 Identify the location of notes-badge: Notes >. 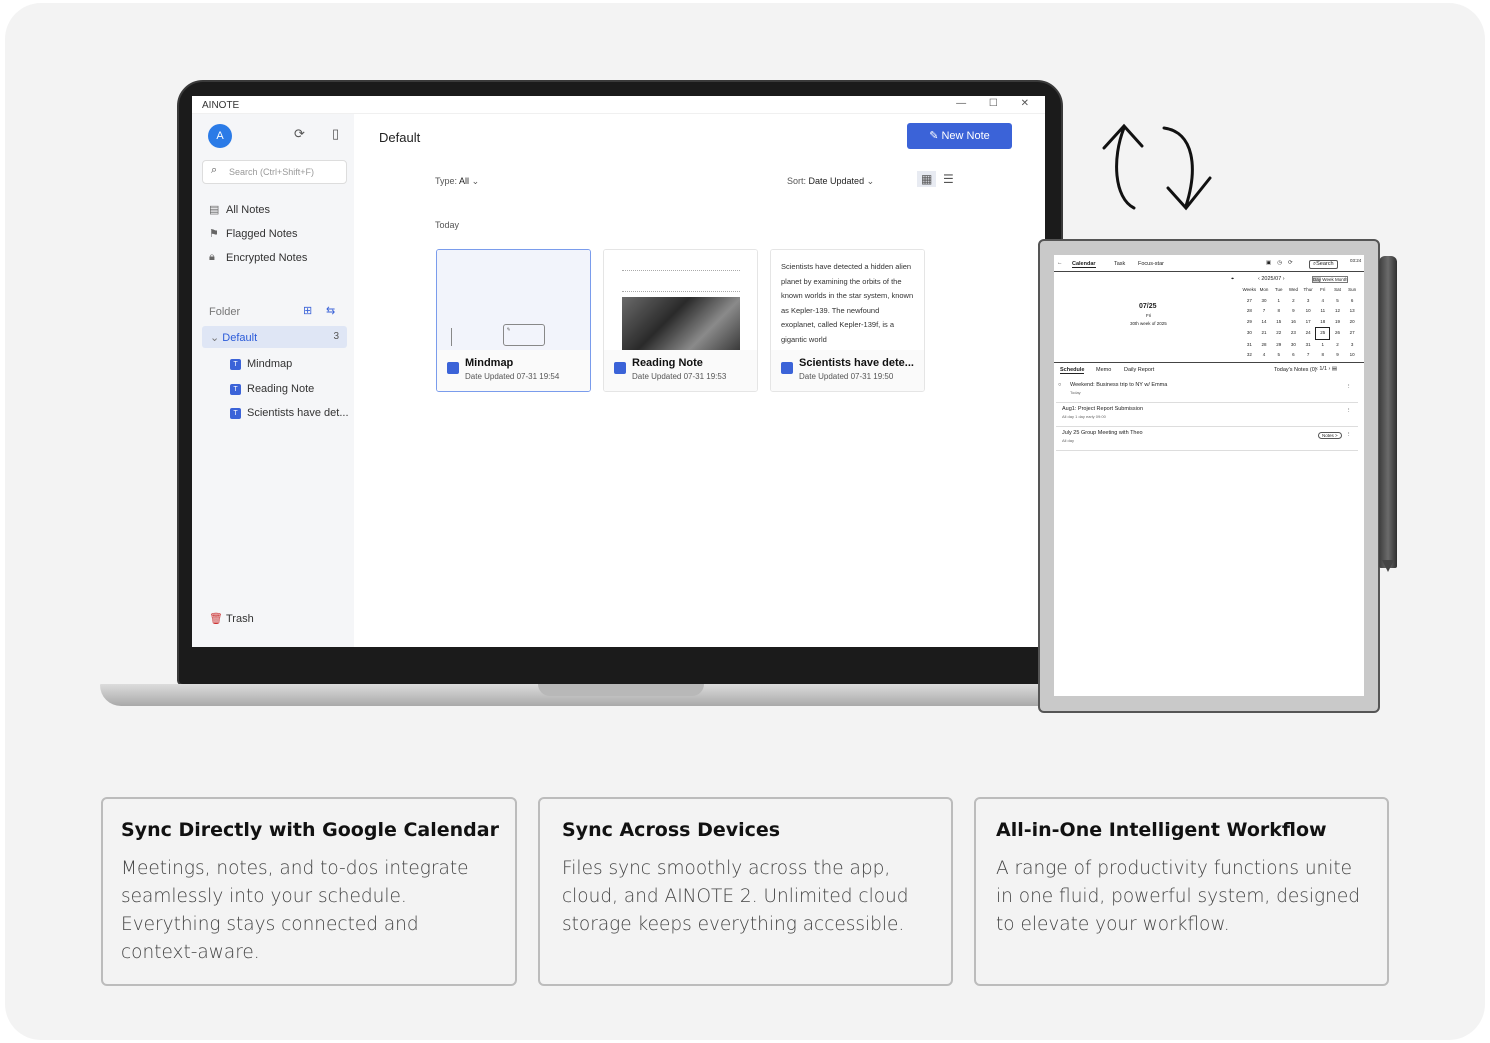
(1330, 435).